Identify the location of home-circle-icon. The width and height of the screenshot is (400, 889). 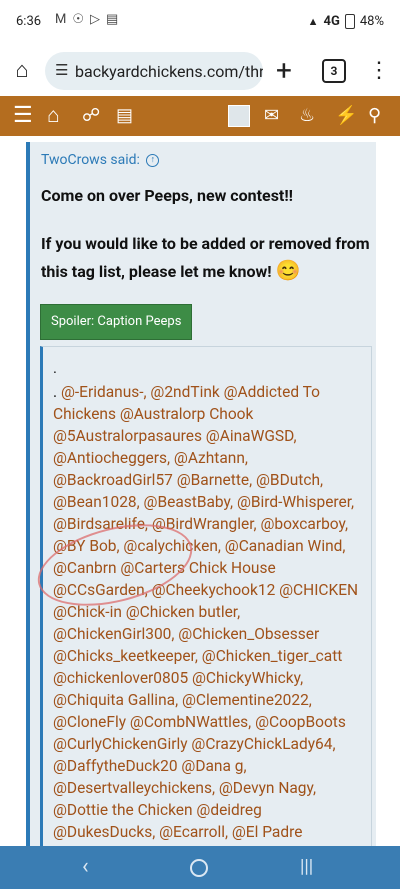
(199, 868).